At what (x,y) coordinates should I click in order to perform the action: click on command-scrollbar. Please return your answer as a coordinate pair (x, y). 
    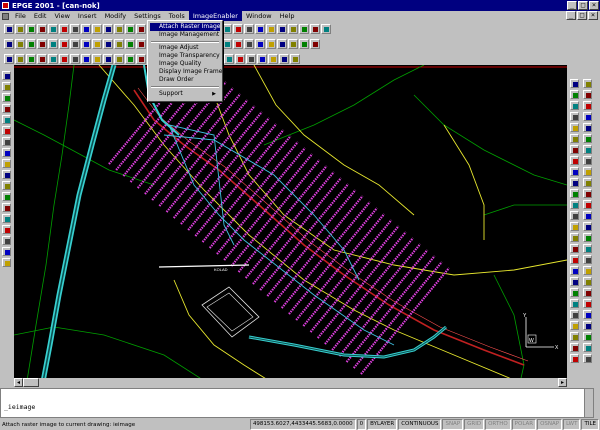
    Looking at the image, I should click on (588, 403).